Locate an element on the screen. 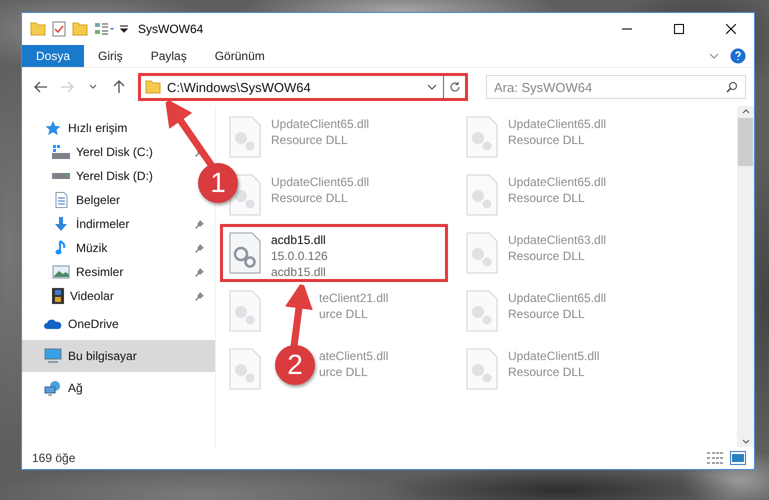  minimize-icon is located at coordinates (627, 29).